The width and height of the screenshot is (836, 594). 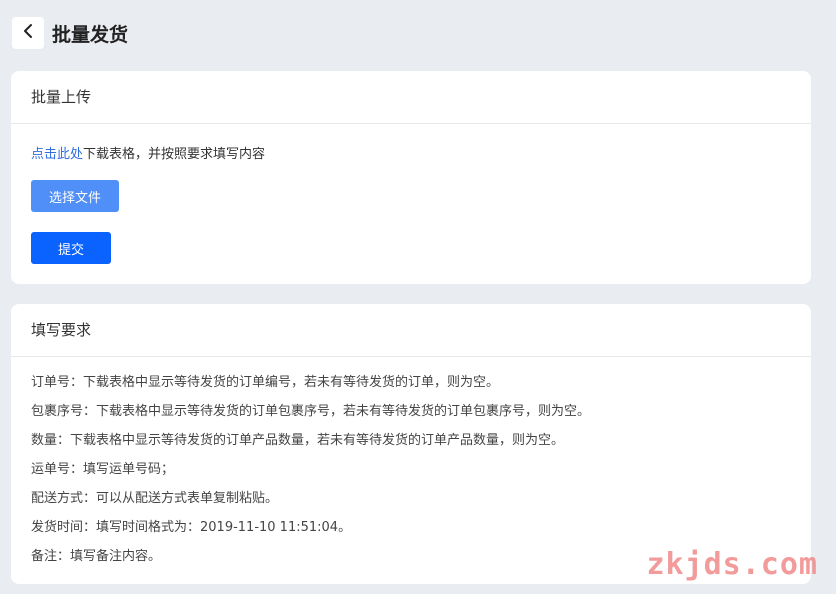 What do you see at coordinates (174, 154) in the screenshot?
I see `download-hint-text: 下载表格，并按照要求填写内容` at bounding box center [174, 154].